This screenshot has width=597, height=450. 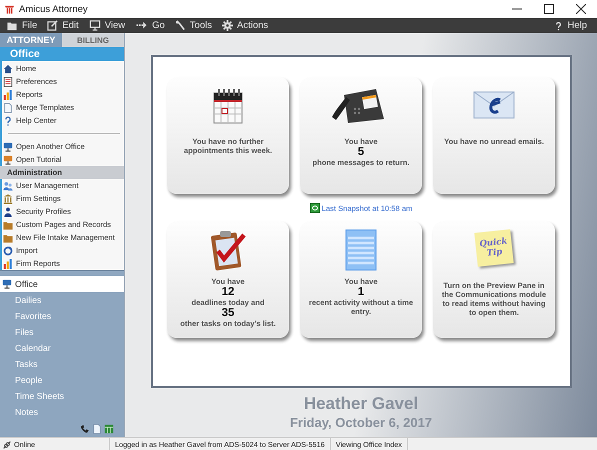 What do you see at coordinates (193, 25) in the screenshot?
I see `menu-item: Tools` at bounding box center [193, 25].